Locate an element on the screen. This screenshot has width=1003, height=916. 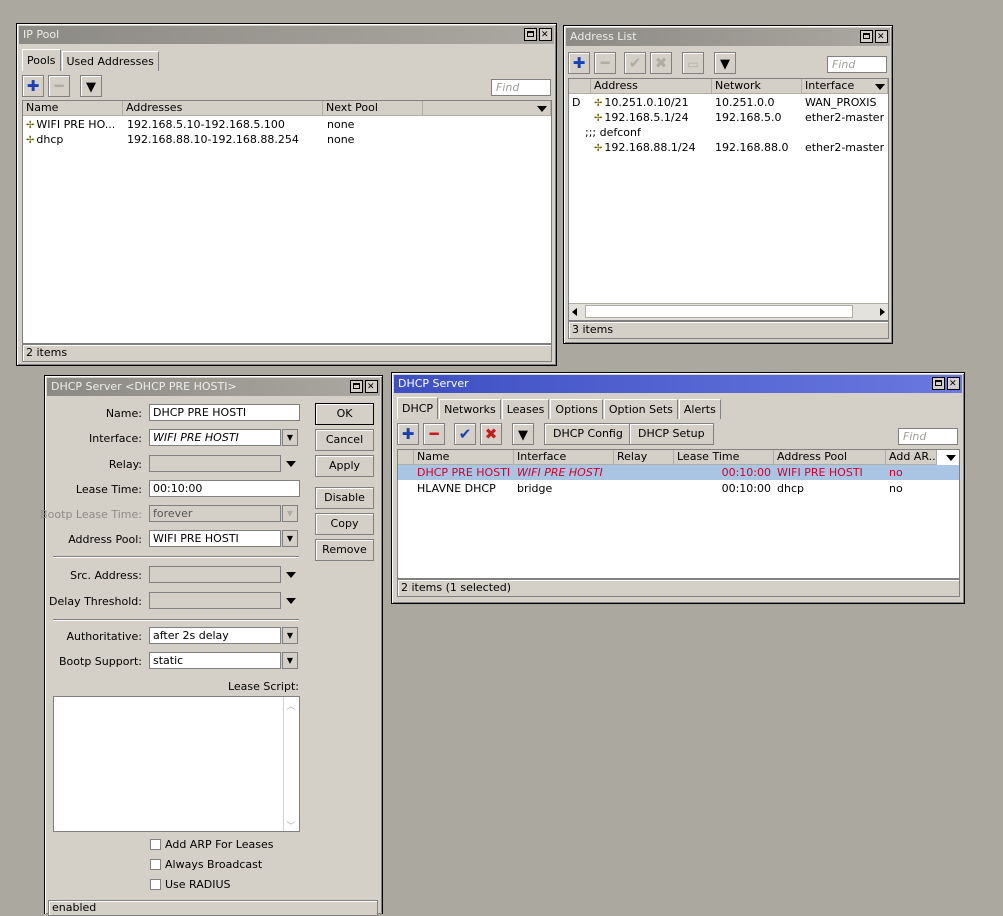
vertical-scrollbar: ︿ ﹀ is located at coordinates (291, 764).